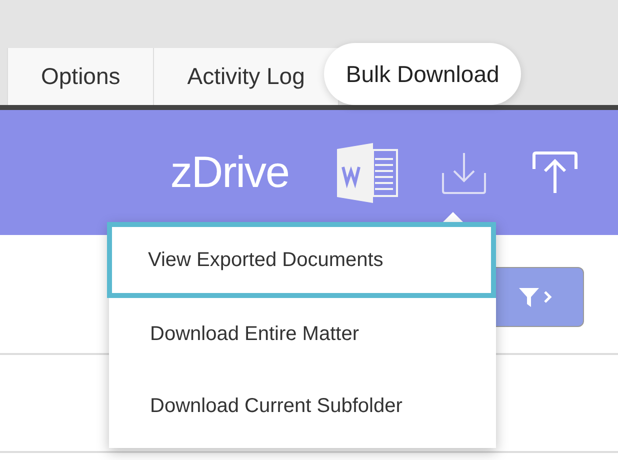 Image resolution: width=618 pixels, height=460 pixels. I want to click on menu-item: Download Entire Matter, so click(302, 334).